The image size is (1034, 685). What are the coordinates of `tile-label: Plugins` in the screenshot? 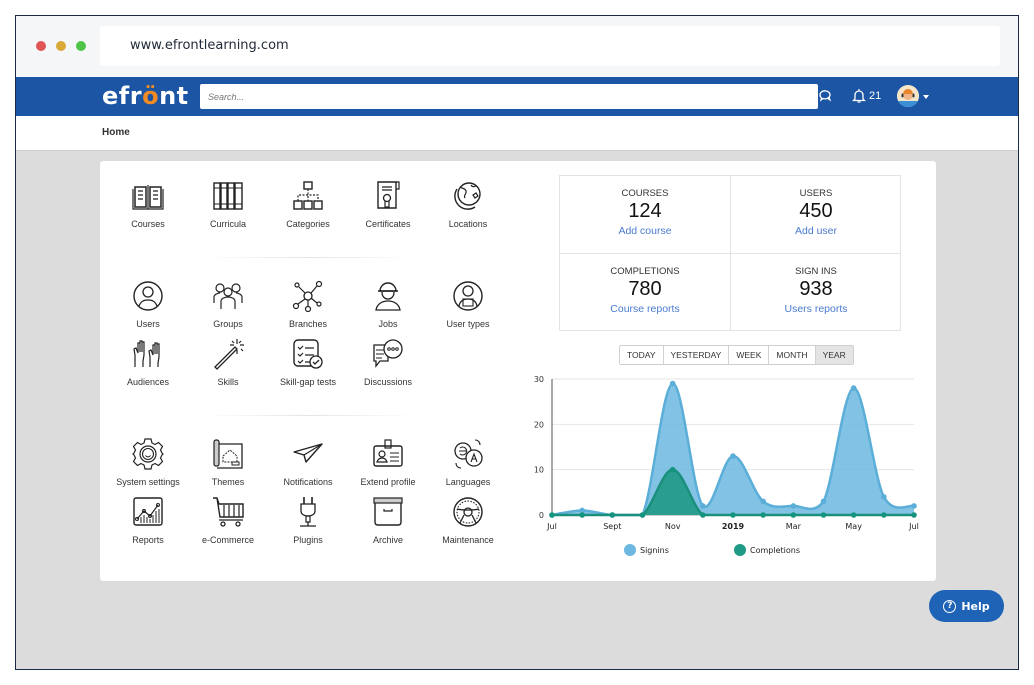 It's located at (308, 540).